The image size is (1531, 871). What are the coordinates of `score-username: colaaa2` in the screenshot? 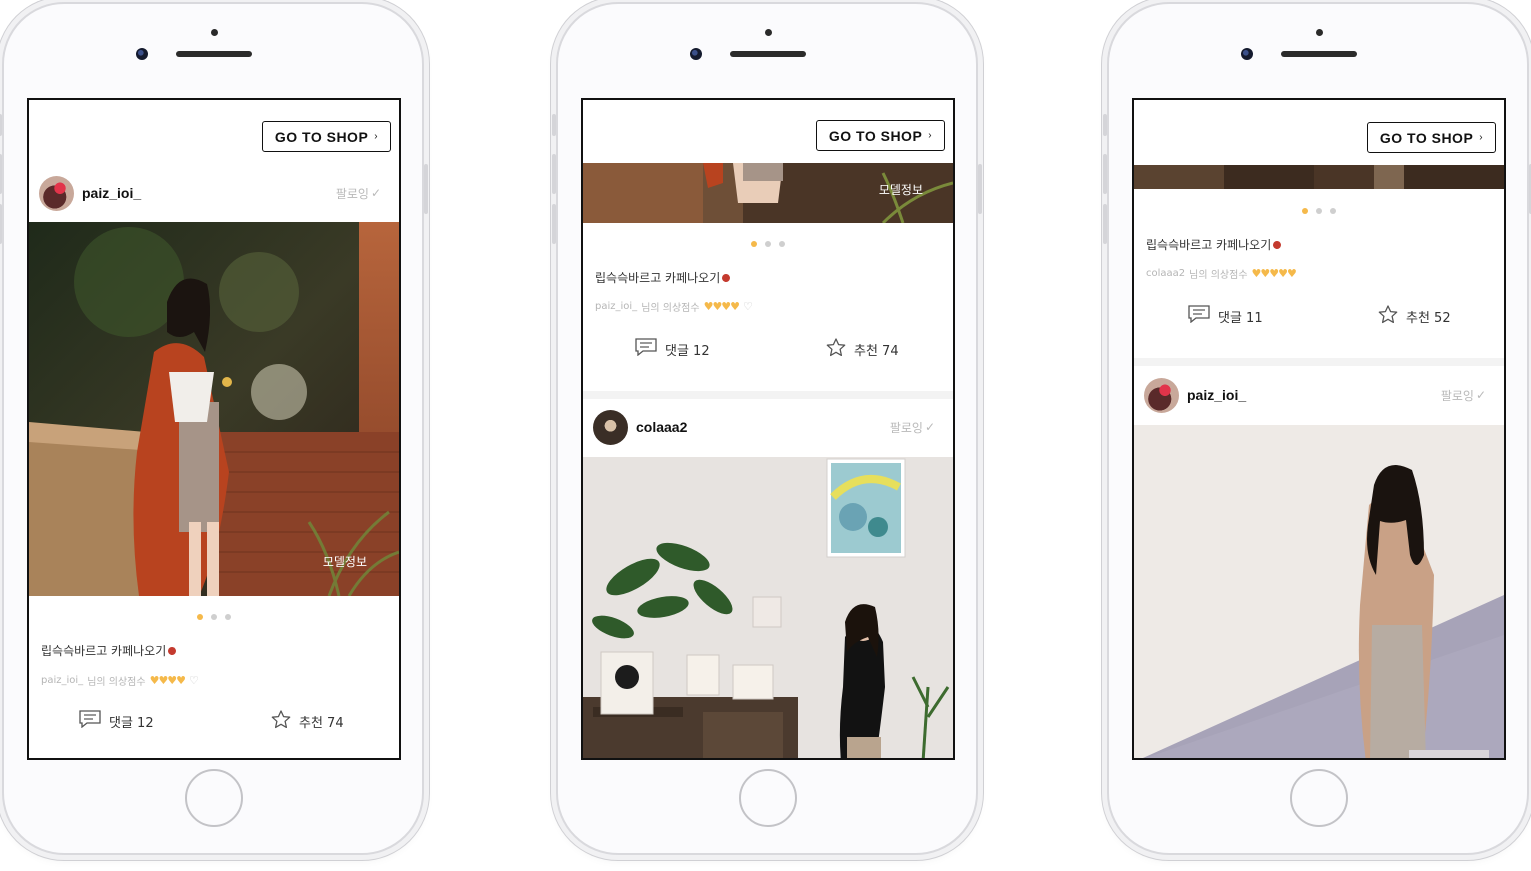 It's located at (1166, 273).